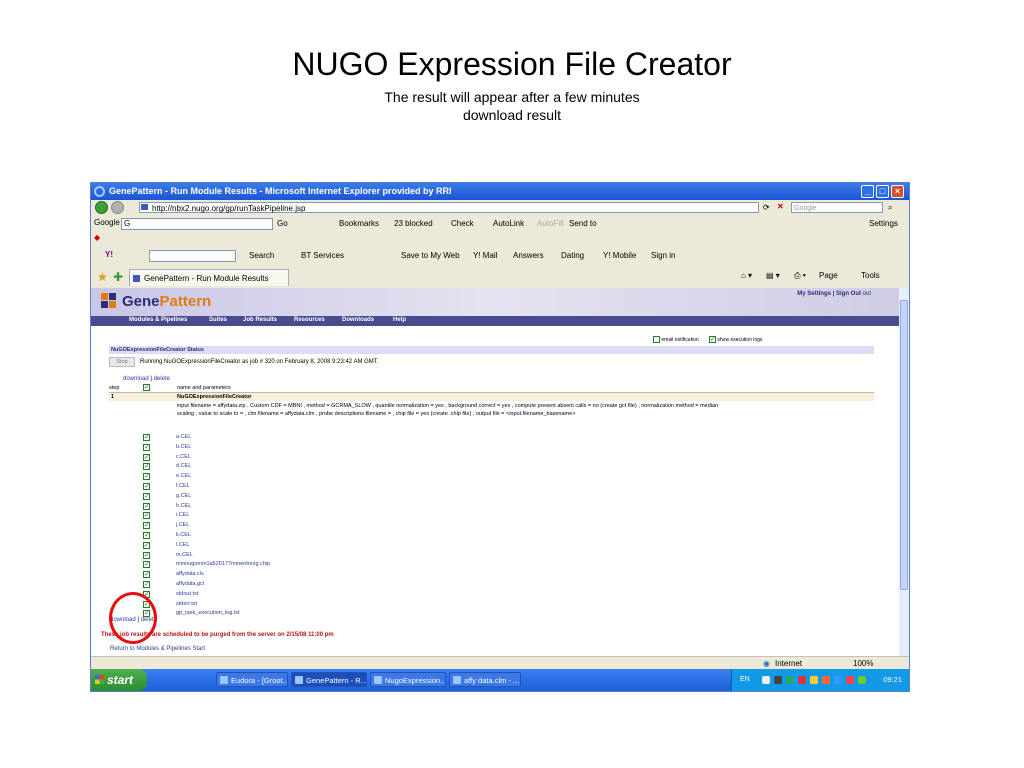 This screenshot has width=1024, height=768. What do you see at coordinates (485, 255) in the screenshot?
I see `yahoo-mail-button: Y! Mail` at bounding box center [485, 255].